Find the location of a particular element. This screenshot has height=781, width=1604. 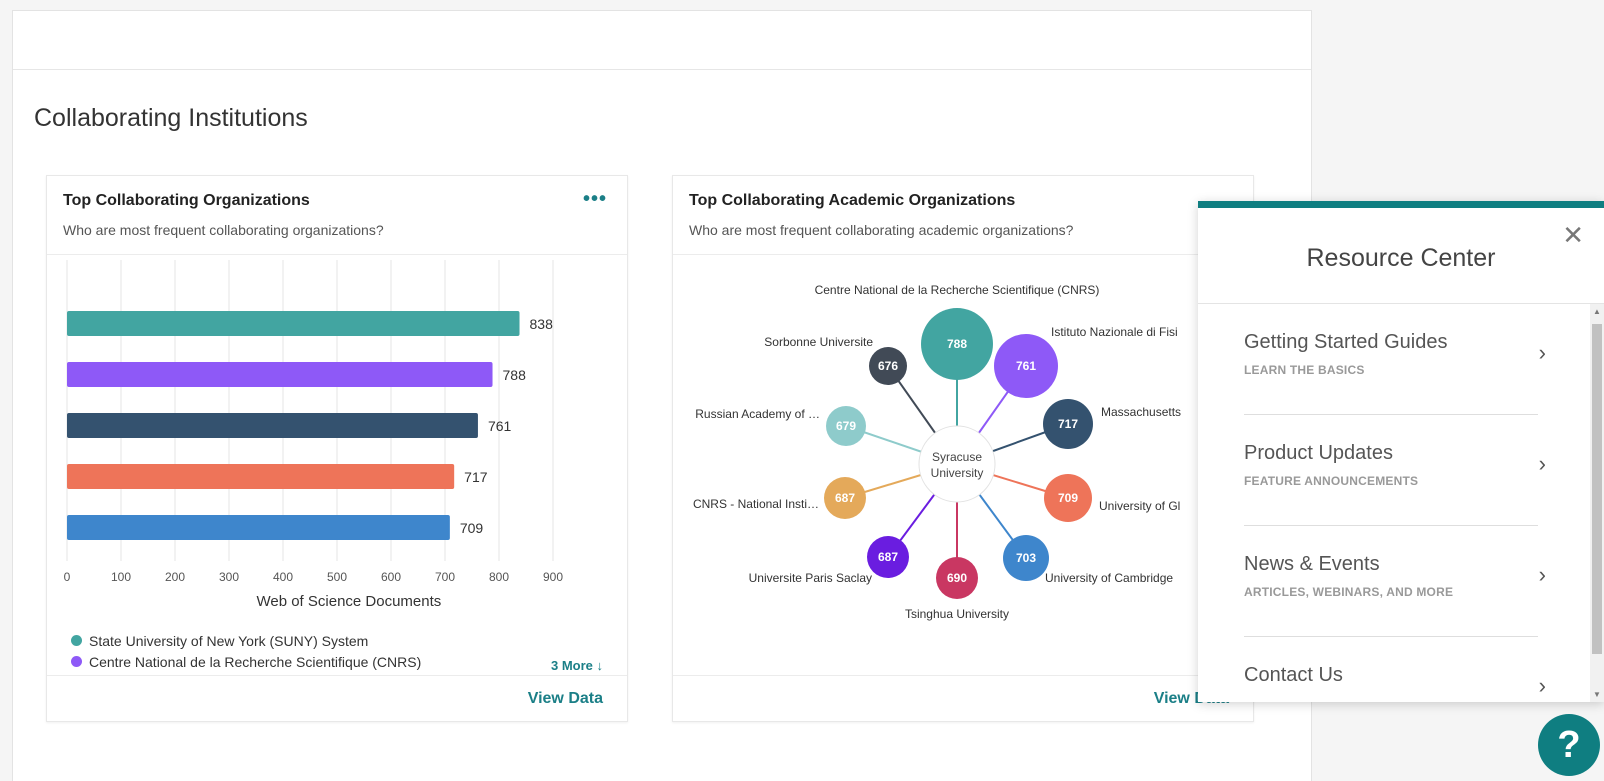

resource-item-subtitle: ARTICLES, WEBINARS, AND MORE is located at coordinates (1349, 592).